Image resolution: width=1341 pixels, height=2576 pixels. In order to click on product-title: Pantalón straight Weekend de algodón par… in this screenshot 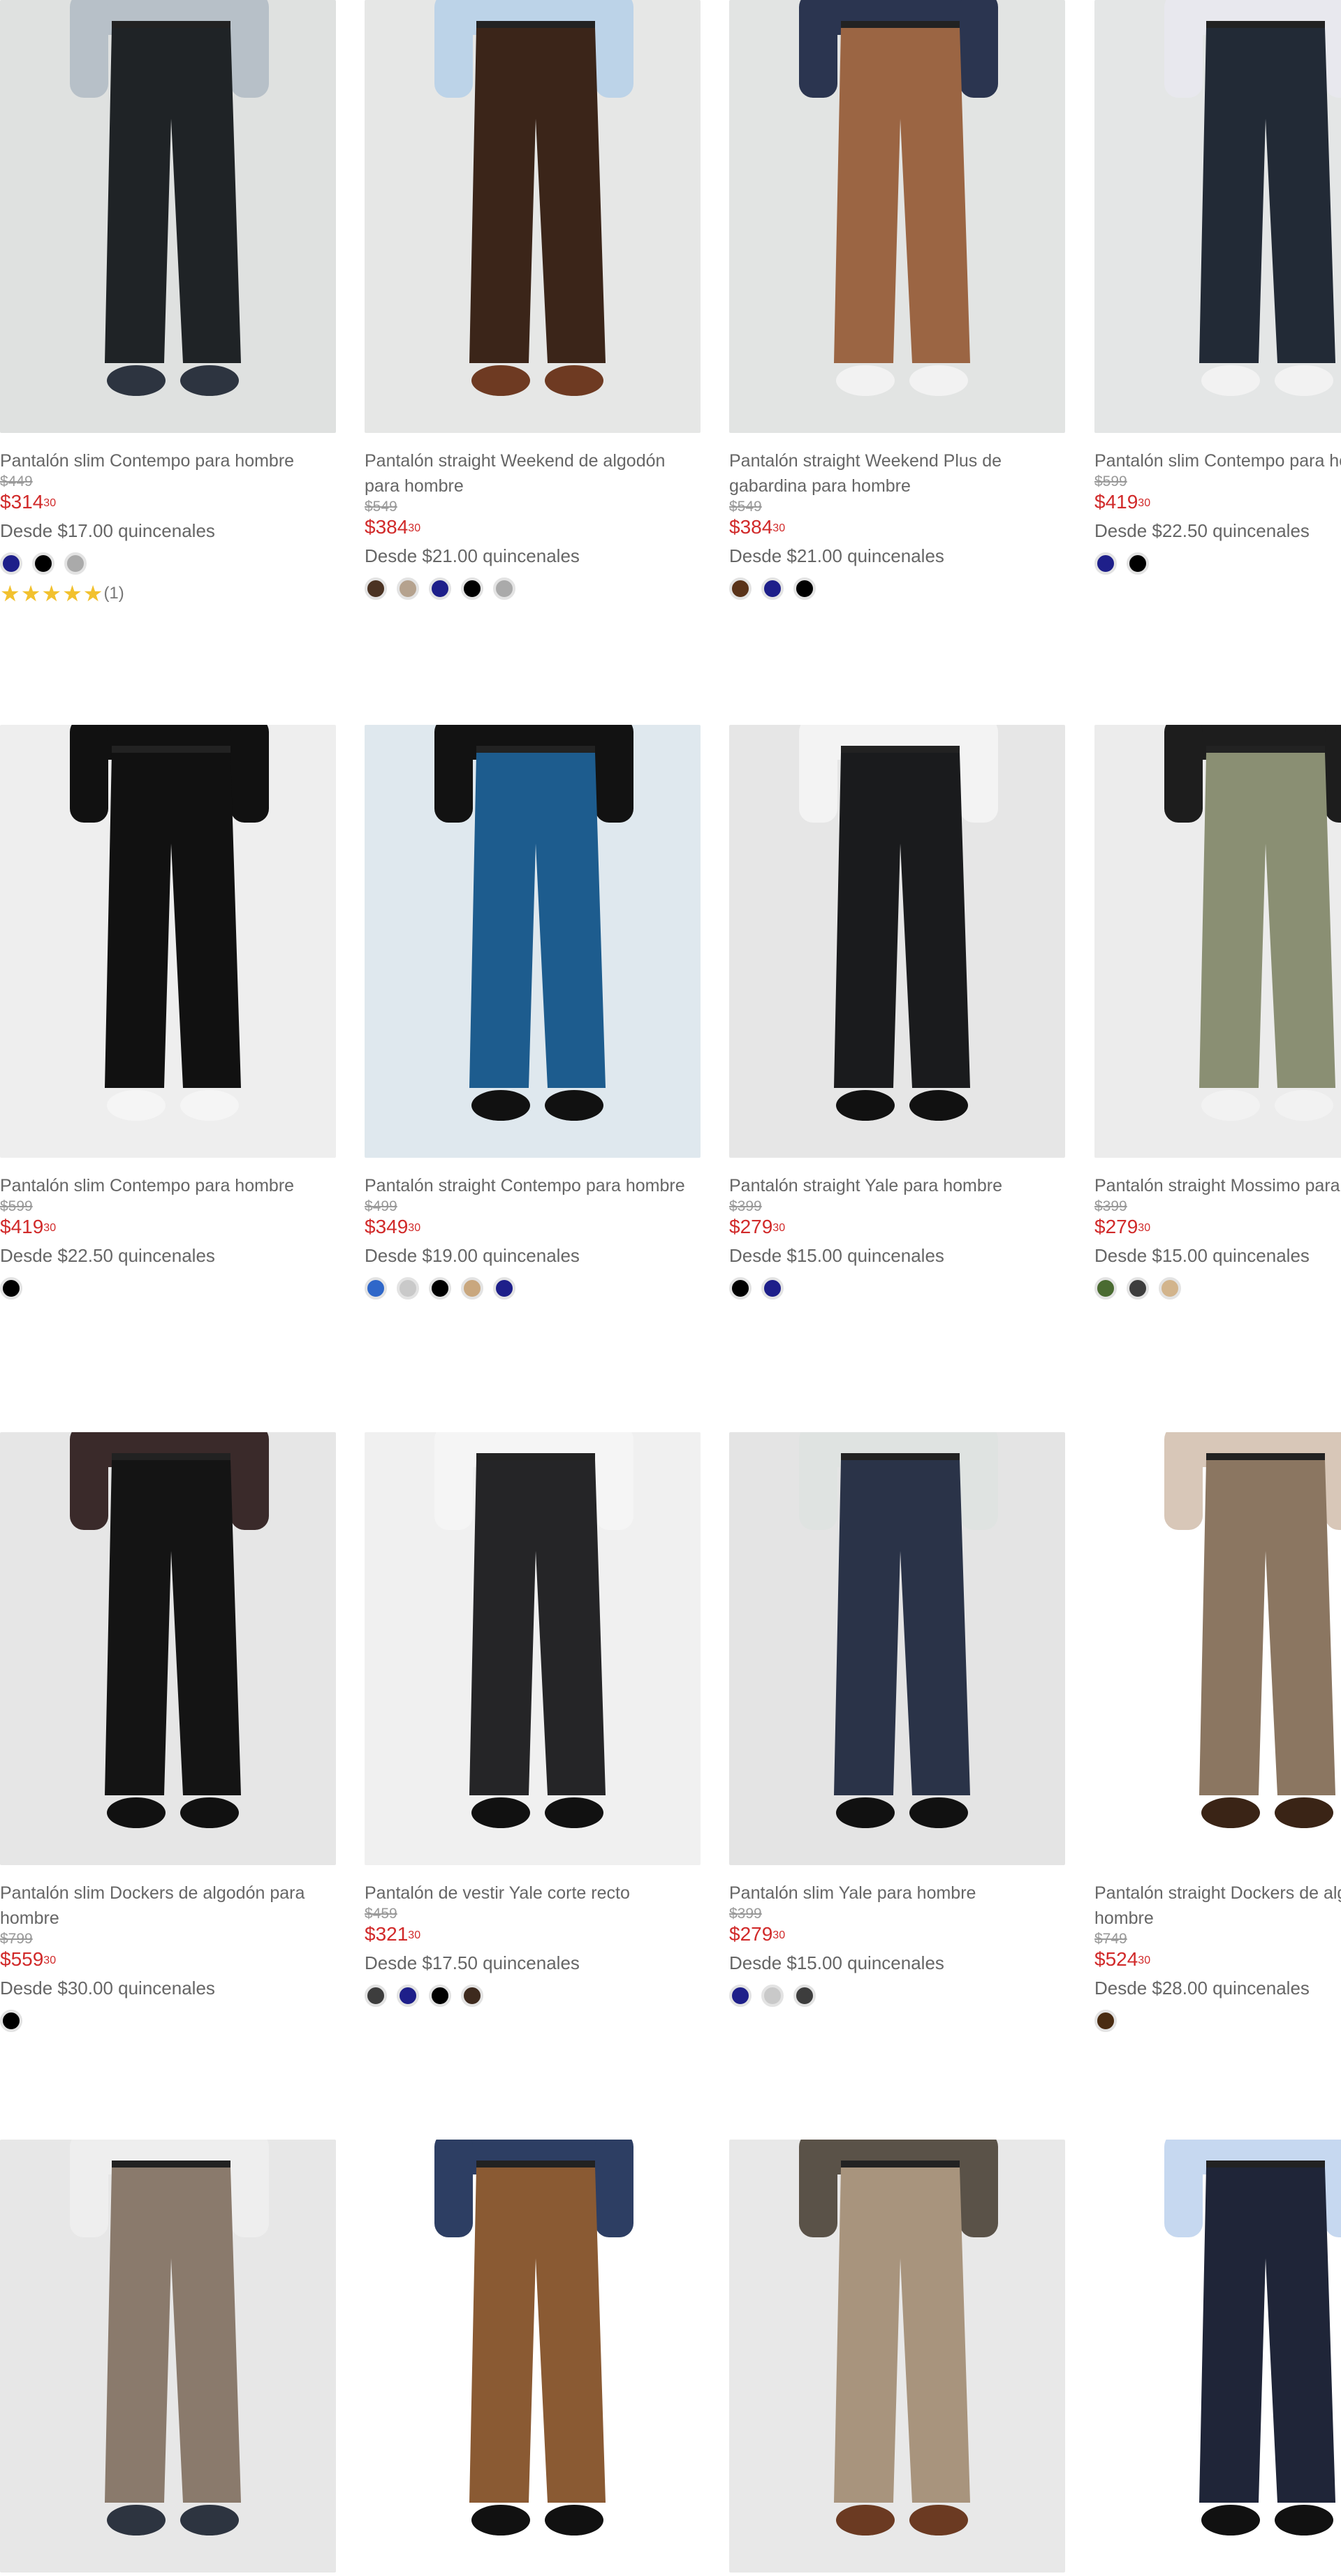, I will do `click(533, 473)`.